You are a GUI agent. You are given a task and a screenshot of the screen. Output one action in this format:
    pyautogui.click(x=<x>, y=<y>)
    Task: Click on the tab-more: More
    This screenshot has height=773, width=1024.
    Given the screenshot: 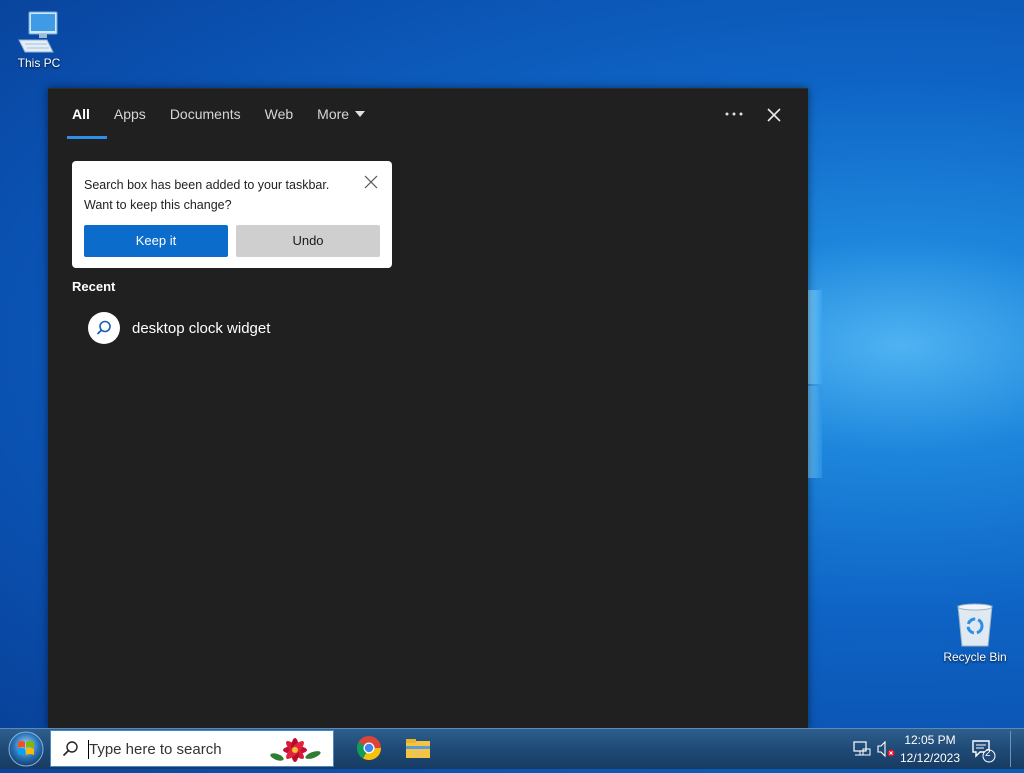 What is the action you would take?
    pyautogui.click(x=341, y=114)
    